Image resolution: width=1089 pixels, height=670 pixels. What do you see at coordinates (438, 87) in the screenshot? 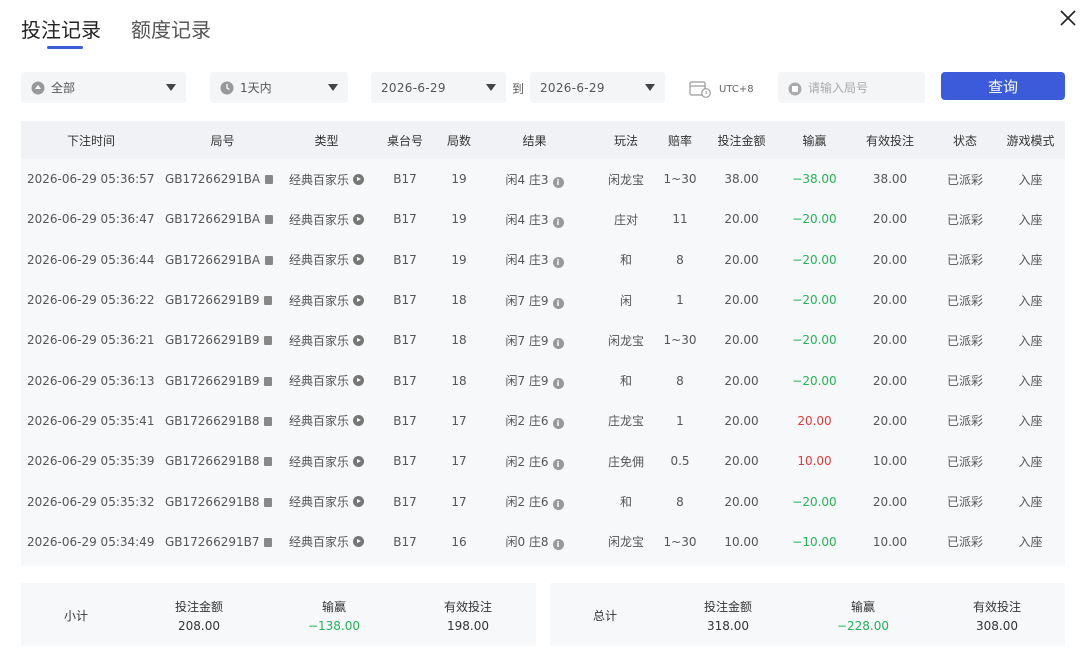
I see `date-from-select: 2026-6-29` at bounding box center [438, 87].